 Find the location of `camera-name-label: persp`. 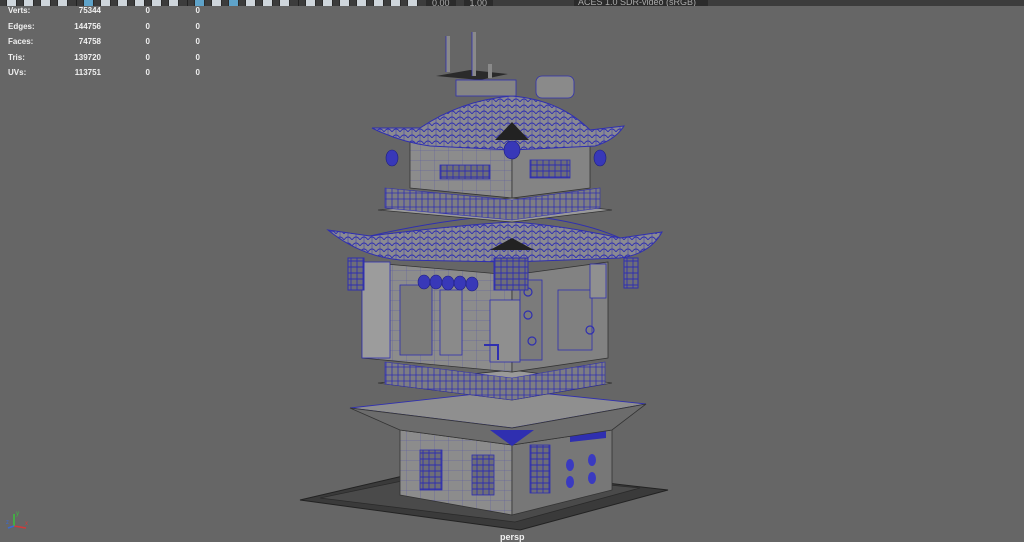

camera-name-label: persp is located at coordinates (512, 537).